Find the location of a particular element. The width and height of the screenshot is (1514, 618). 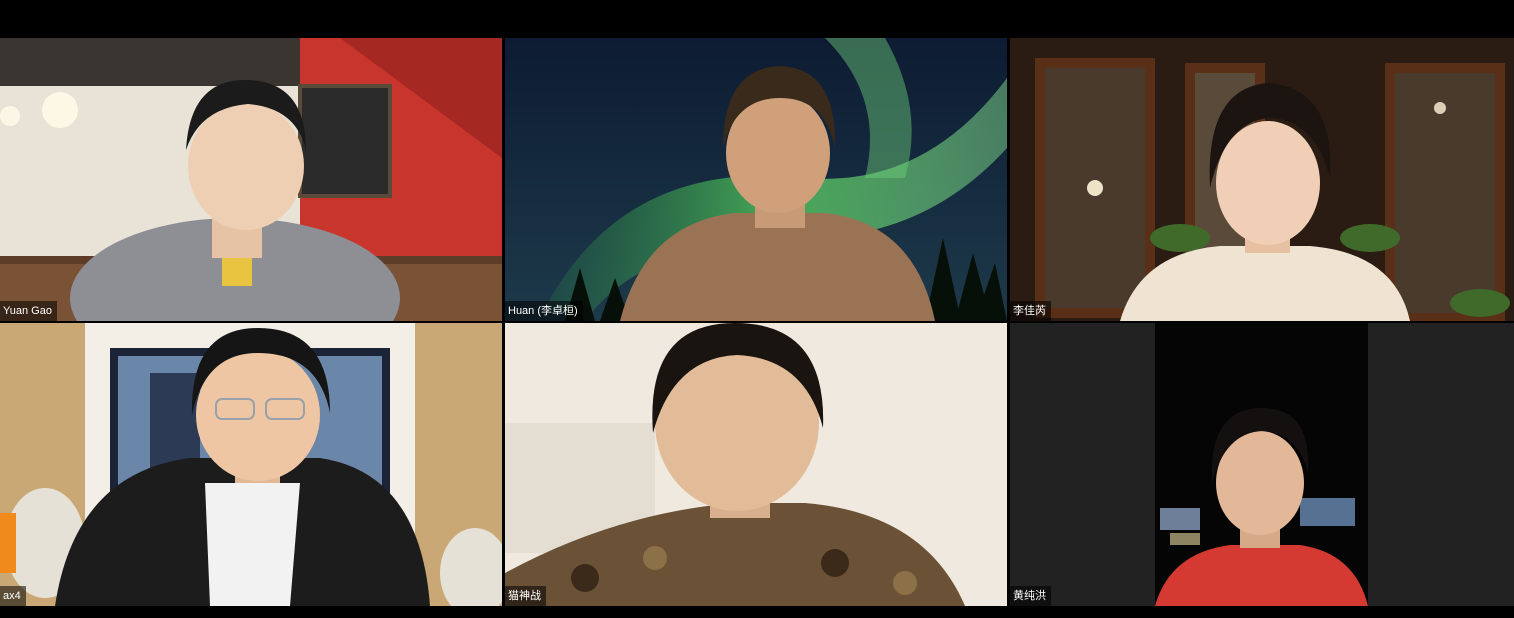

participant-name-label: Yuan Gao is located at coordinates (28, 311).